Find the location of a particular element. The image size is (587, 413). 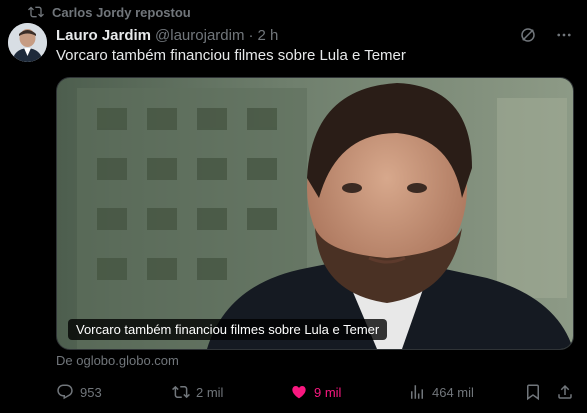

like-count: 9 mil is located at coordinates (328, 392).